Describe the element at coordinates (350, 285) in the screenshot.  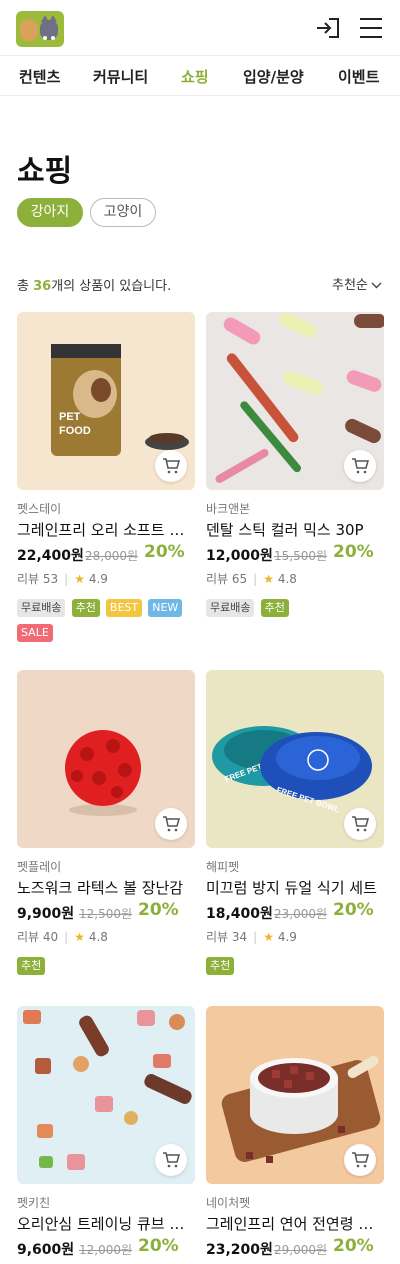
I see `sort-label: 추천순` at that location.